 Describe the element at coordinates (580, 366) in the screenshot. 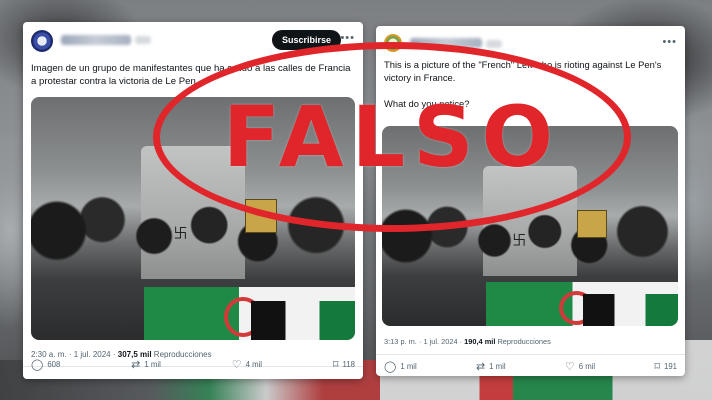

I see `like-button: ♡ 6 mil` at that location.